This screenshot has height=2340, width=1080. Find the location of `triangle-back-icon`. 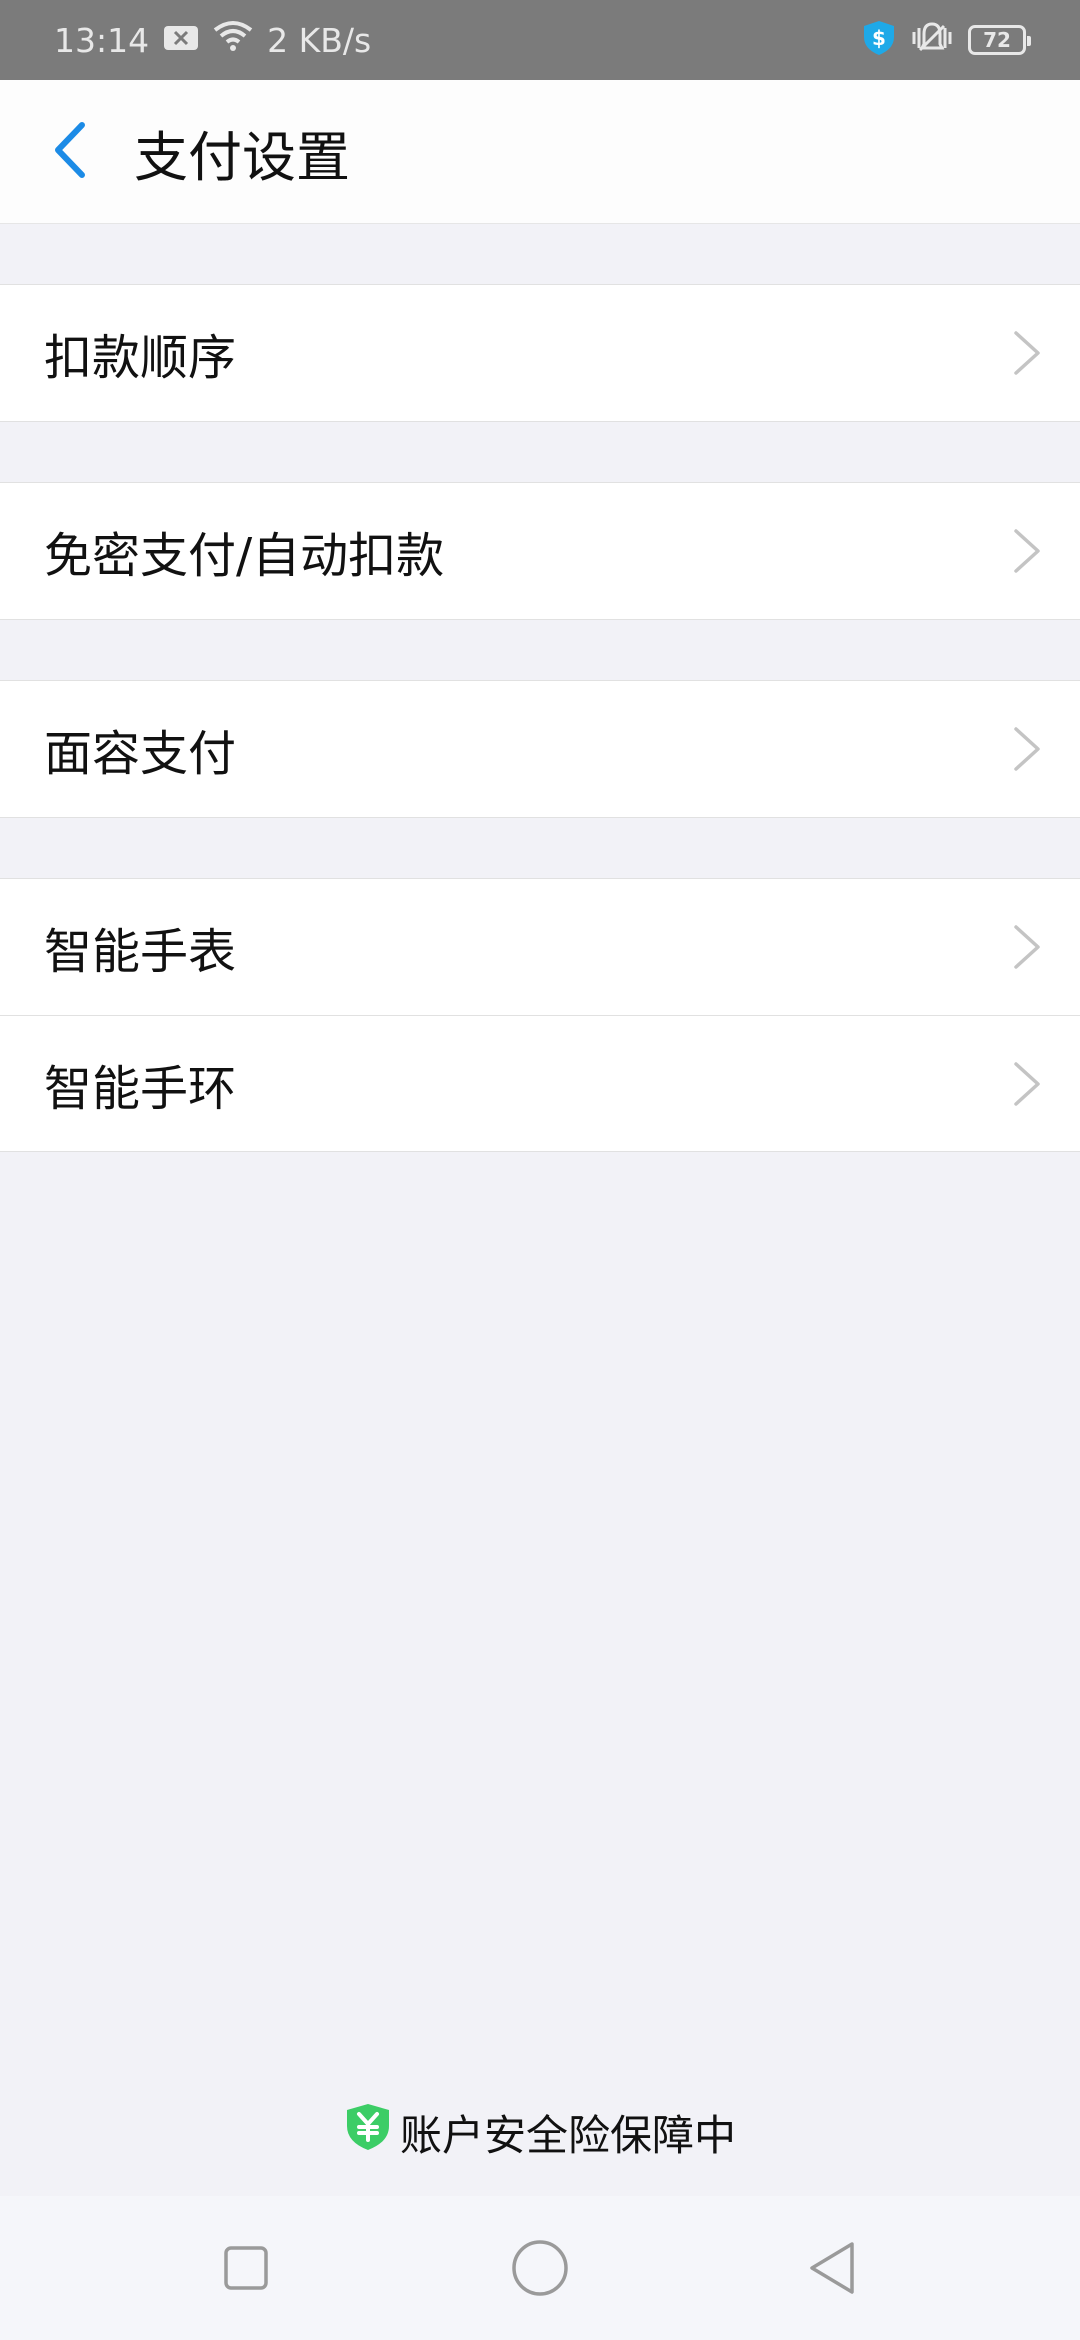

triangle-back-icon is located at coordinates (832, 2268).